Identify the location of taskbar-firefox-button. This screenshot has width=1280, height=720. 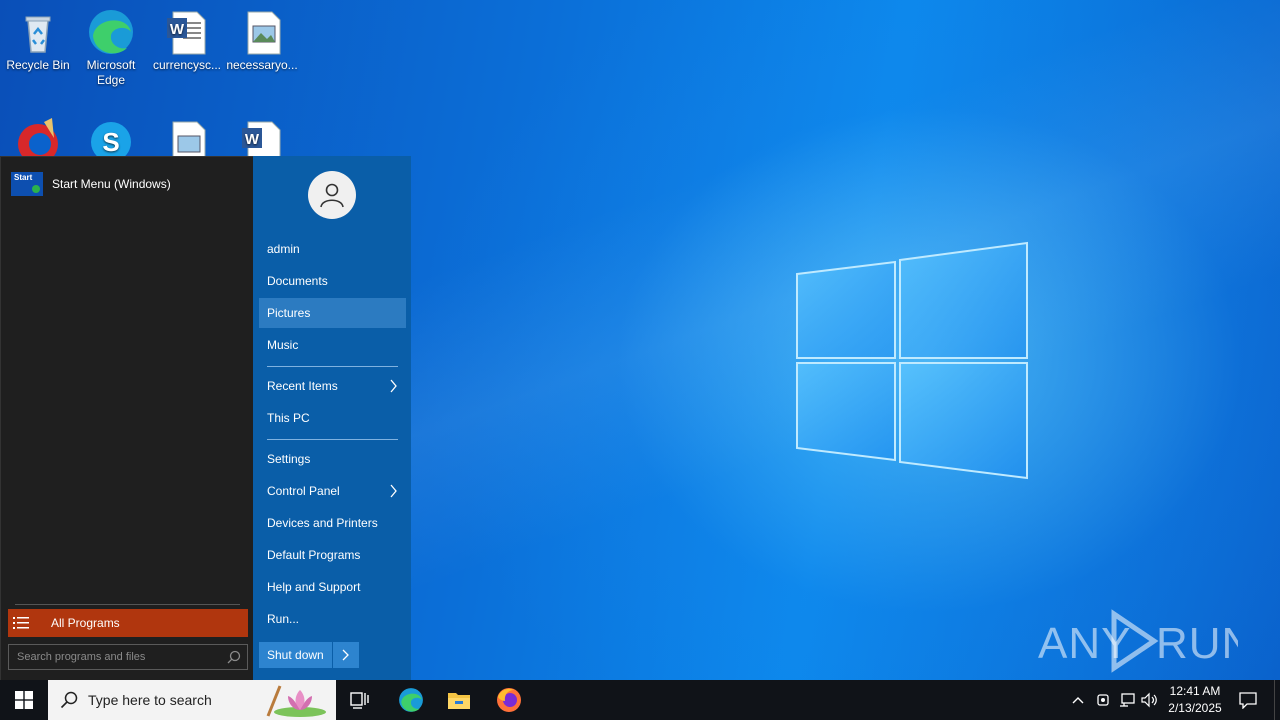
(509, 700).